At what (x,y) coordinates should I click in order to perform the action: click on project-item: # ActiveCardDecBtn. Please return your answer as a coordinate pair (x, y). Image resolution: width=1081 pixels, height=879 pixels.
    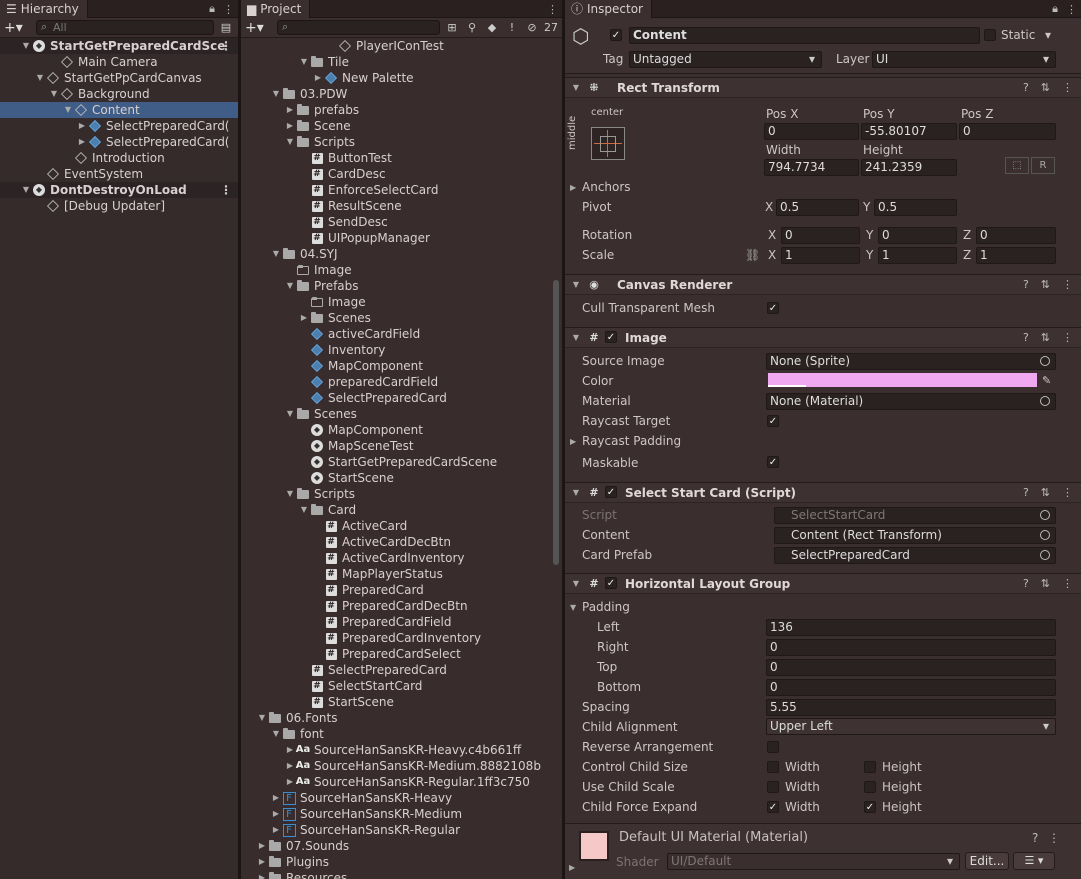
    Looking at the image, I should click on (401, 542).